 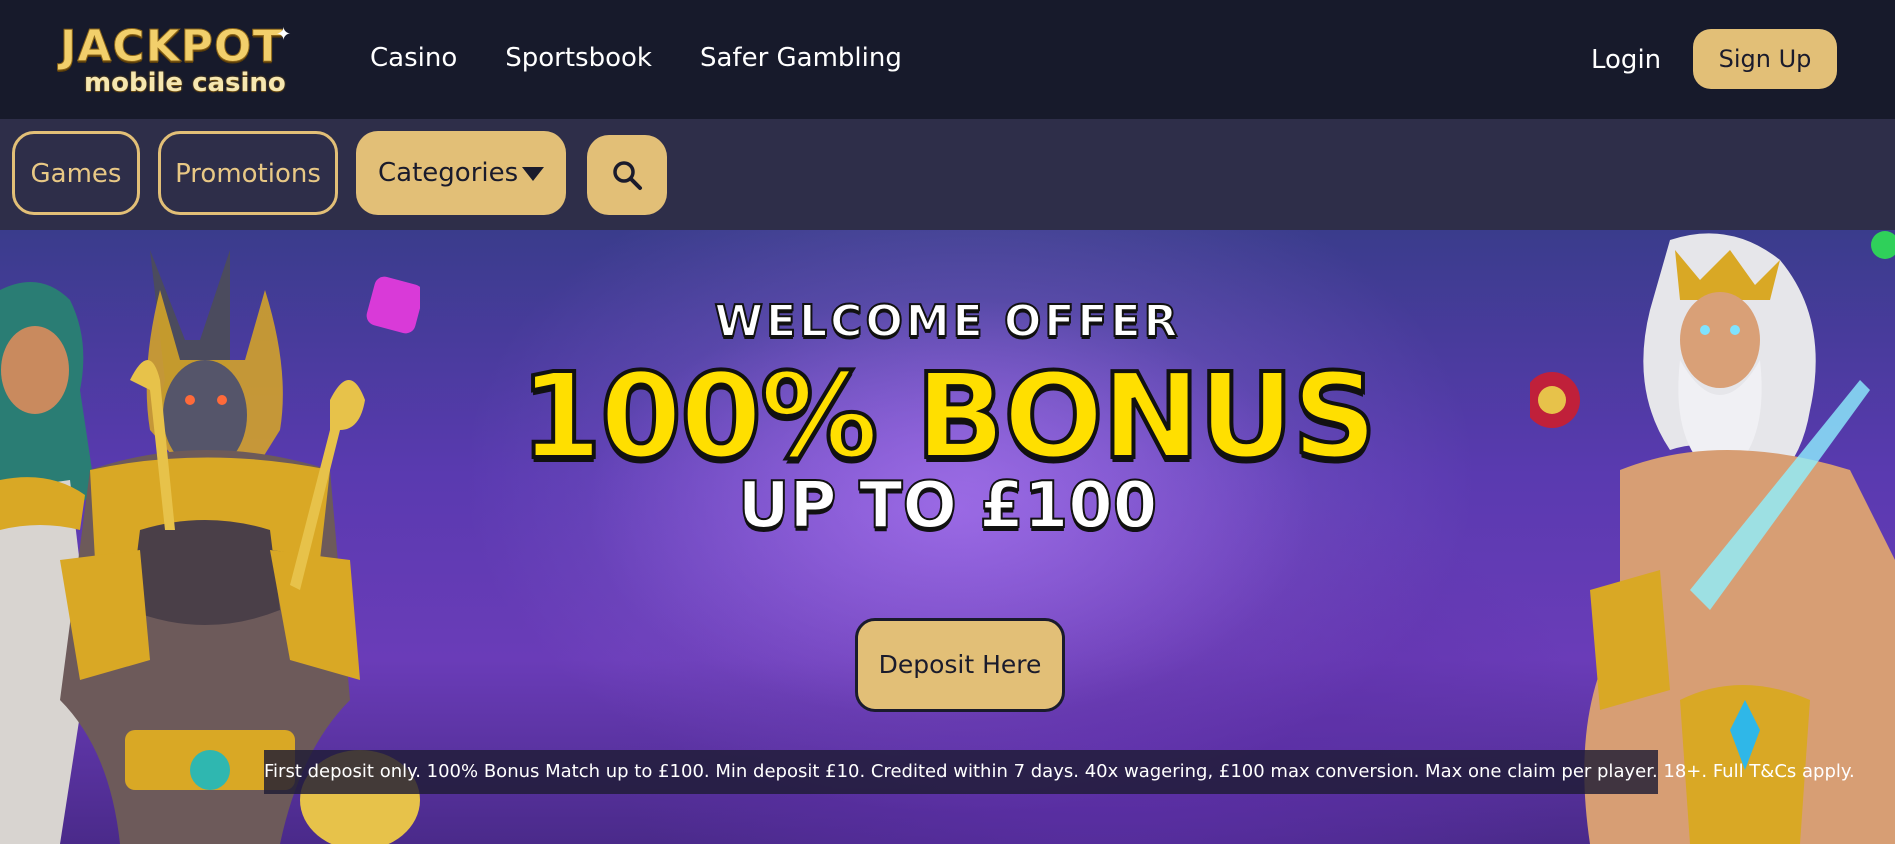 What do you see at coordinates (948, 506) in the screenshot?
I see `bonus-amount: UP TO £100` at bounding box center [948, 506].